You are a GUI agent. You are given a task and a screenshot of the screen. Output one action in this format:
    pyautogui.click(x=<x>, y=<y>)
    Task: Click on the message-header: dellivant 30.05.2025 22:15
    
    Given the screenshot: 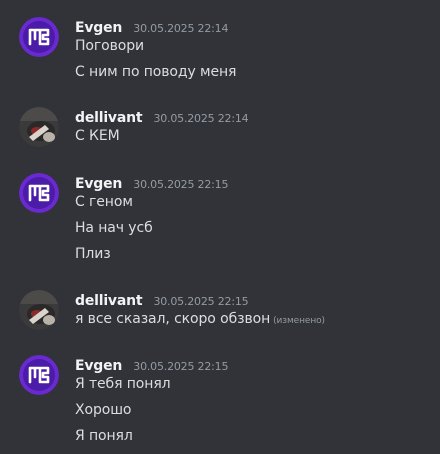 What is the action you would take?
    pyautogui.click(x=162, y=300)
    